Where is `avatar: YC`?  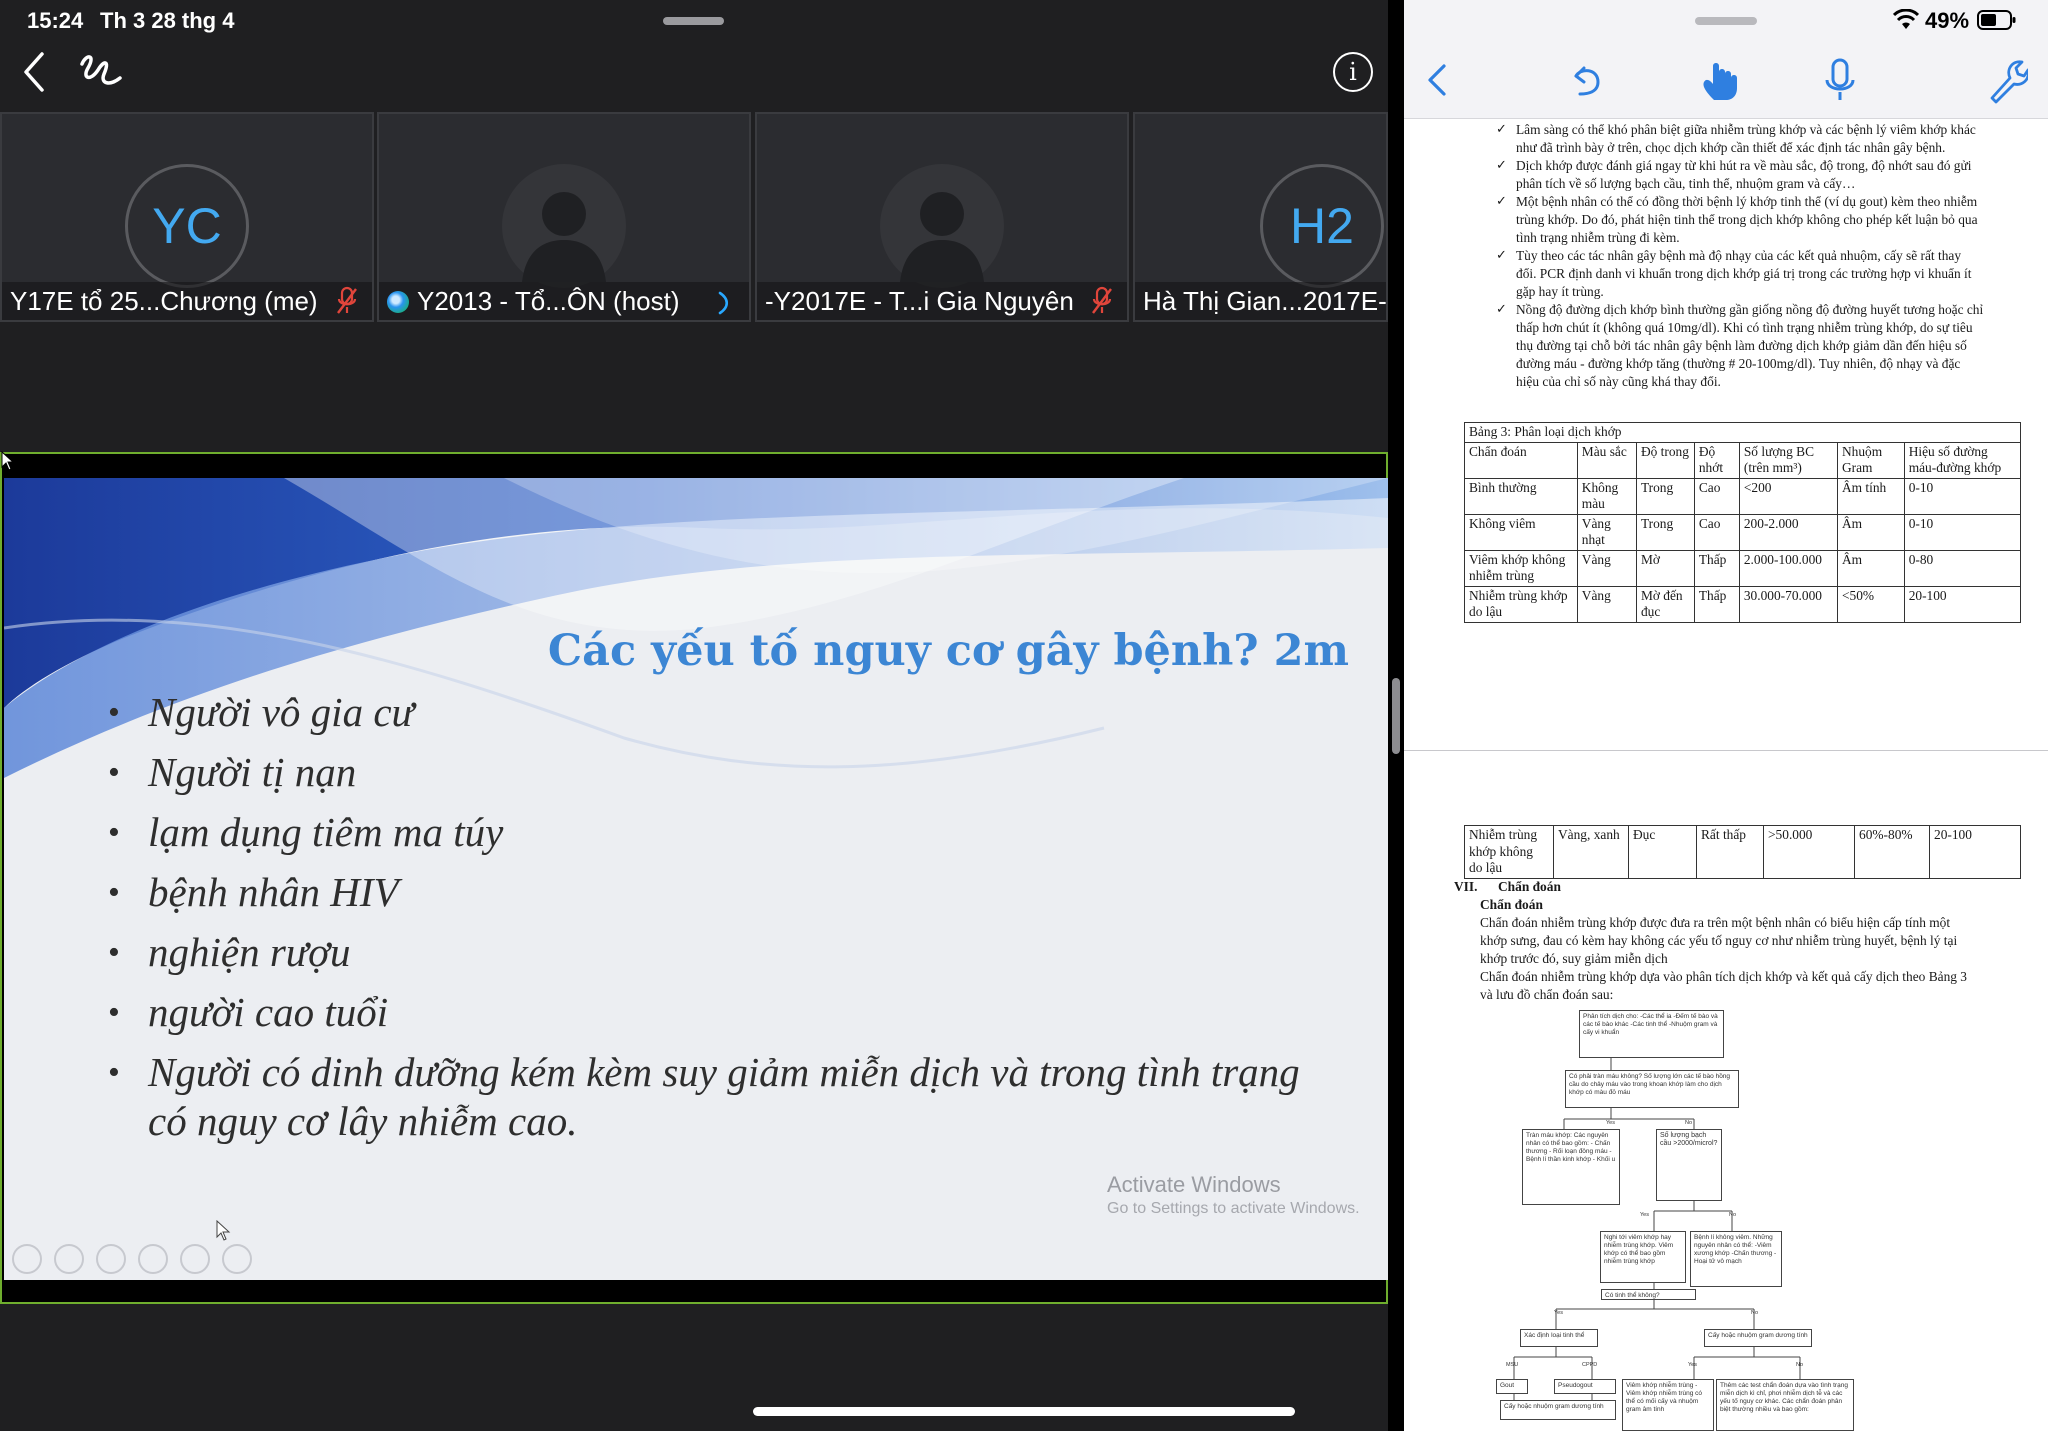
avatar: YC is located at coordinates (187, 226).